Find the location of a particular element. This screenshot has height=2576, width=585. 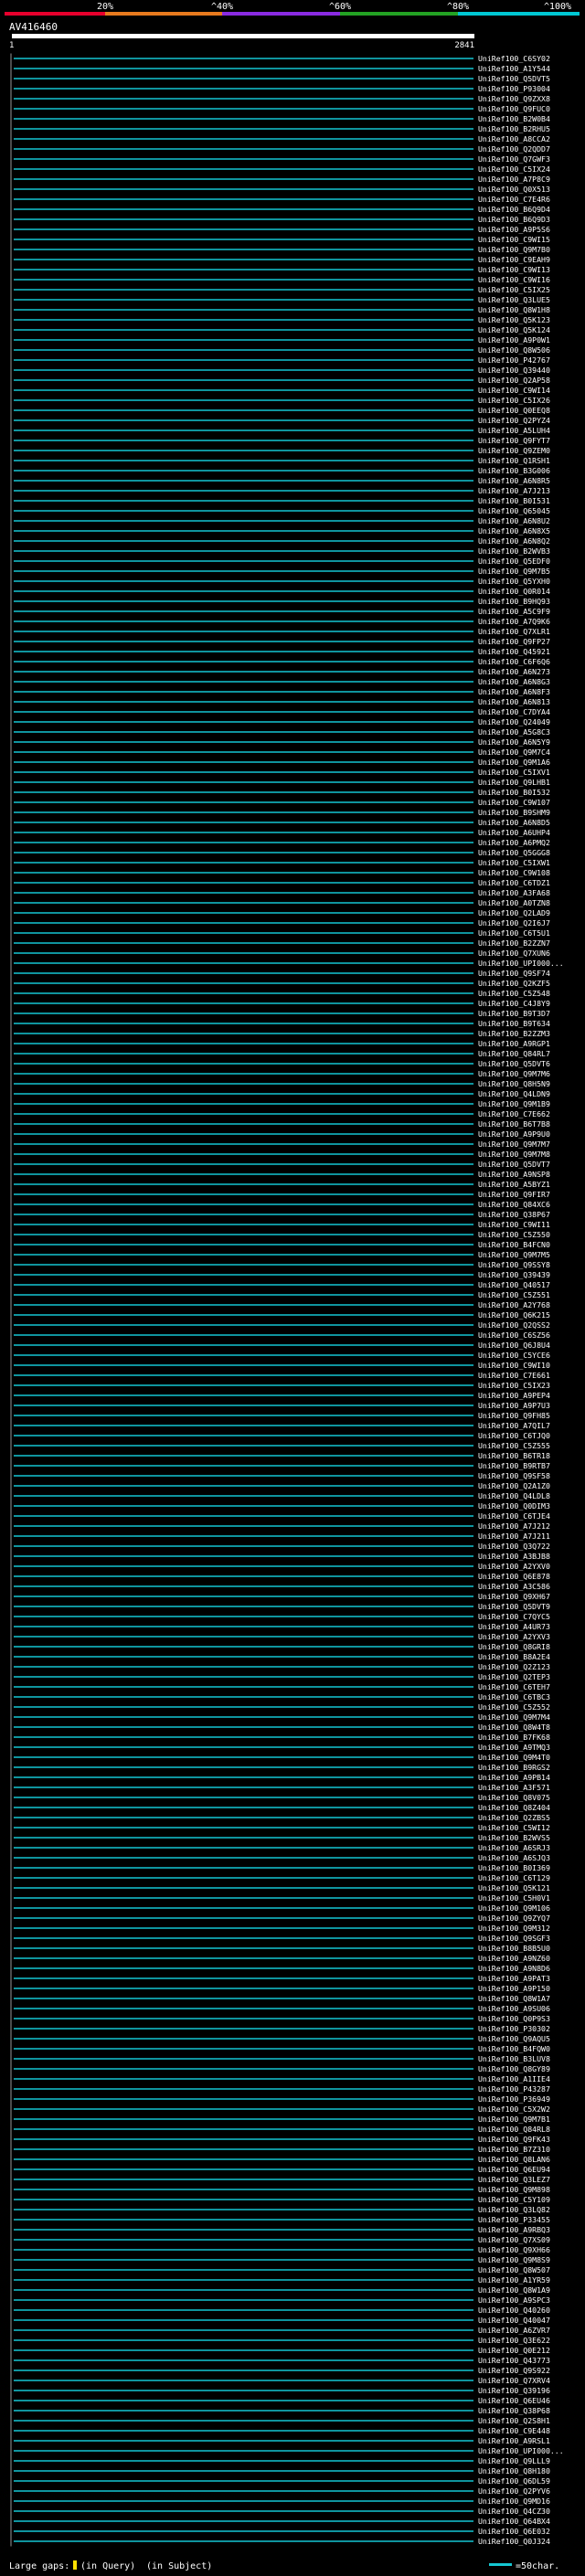

hit-label: UniRef100_A9NSP8 is located at coordinates (514, 1174).